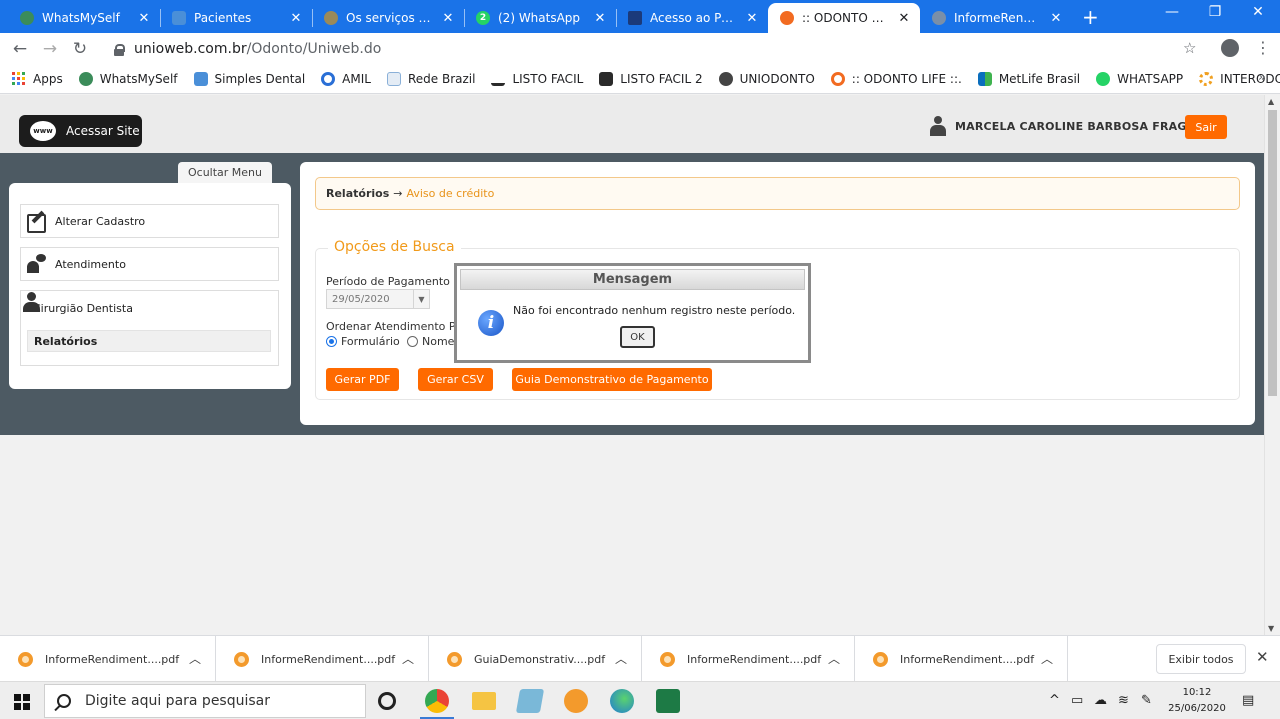  What do you see at coordinates (1230, 48) in the screenshot?
I see `profile-avatar-icon` at bounding box center [1230, 48].